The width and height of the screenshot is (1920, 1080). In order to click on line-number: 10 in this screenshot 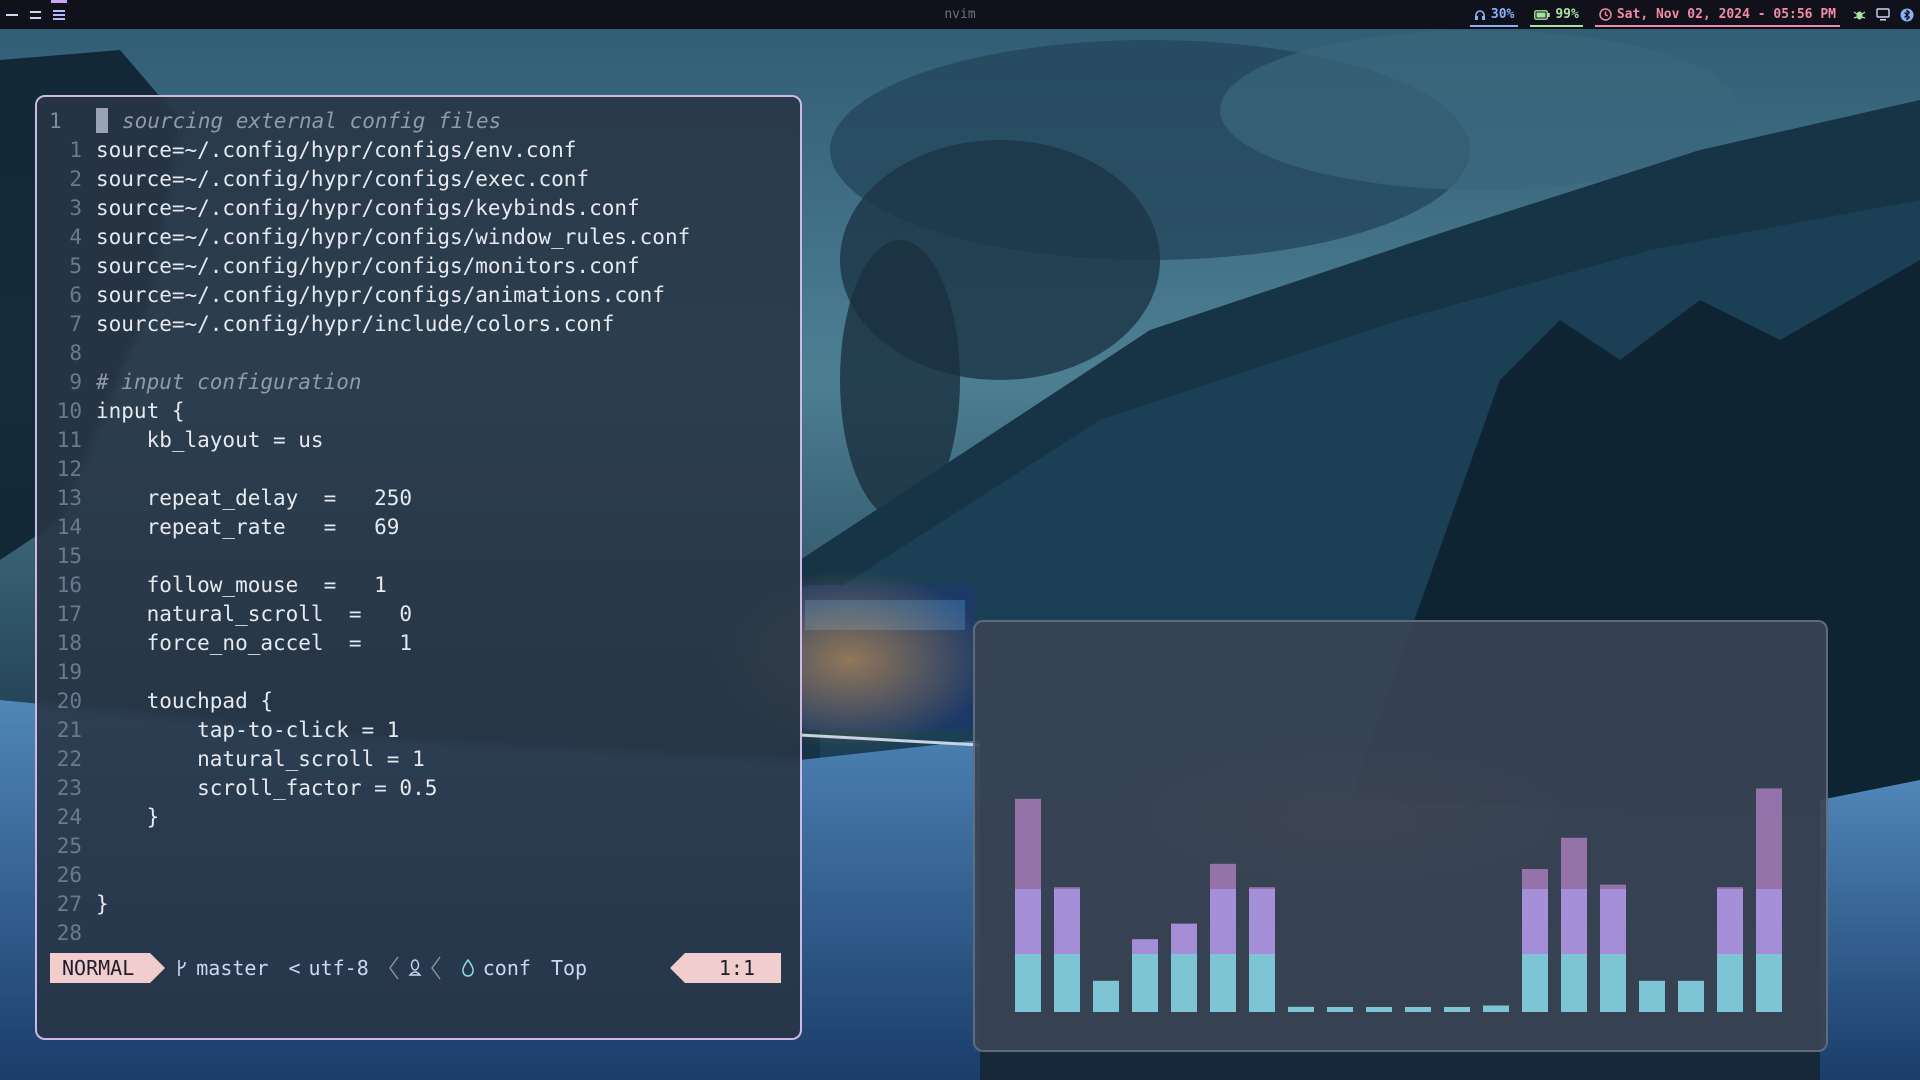, I will do `click(69, 411)`.